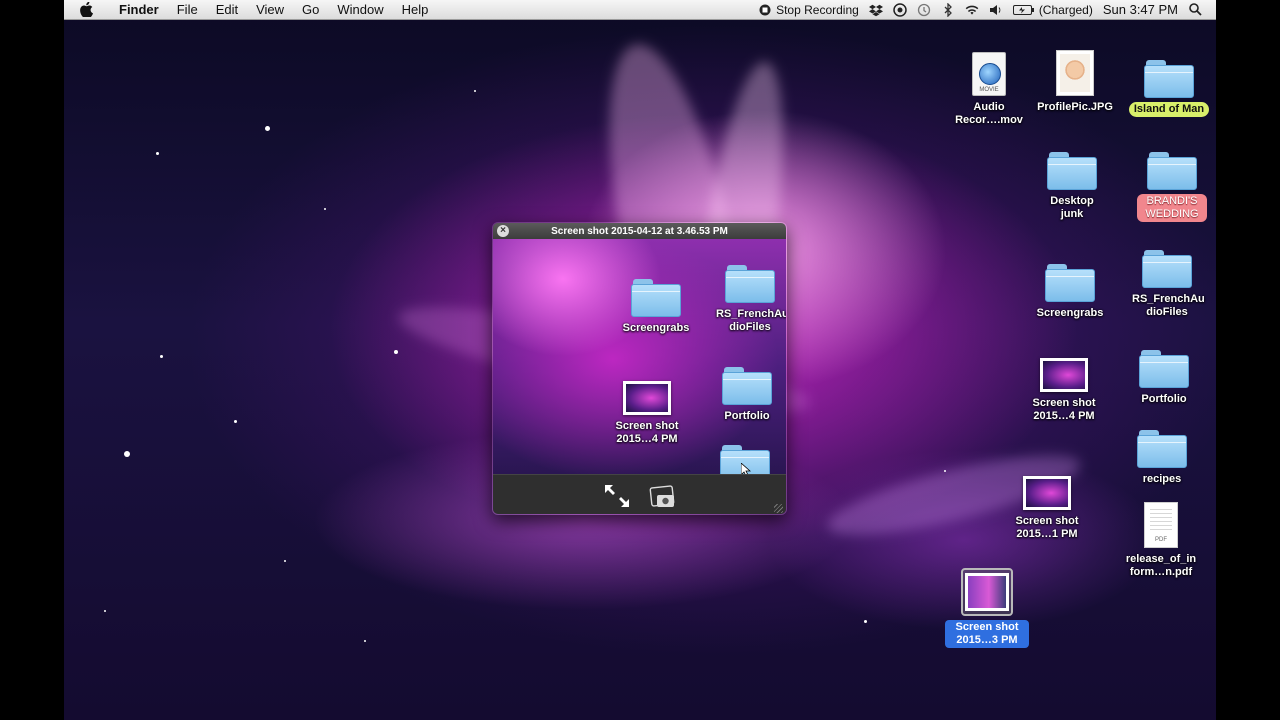 The image size is (1280, 720). I want to click on desktop-icon-audio-recording: MOVIE Audio Recor….mov, so click(989, 86).